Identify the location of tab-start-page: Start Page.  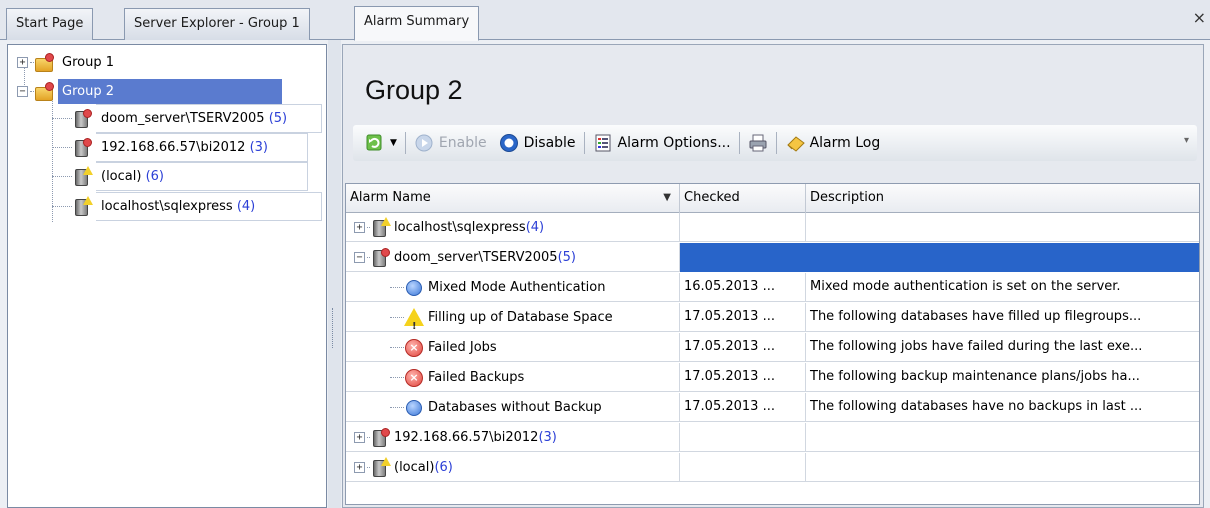
(50, 24).